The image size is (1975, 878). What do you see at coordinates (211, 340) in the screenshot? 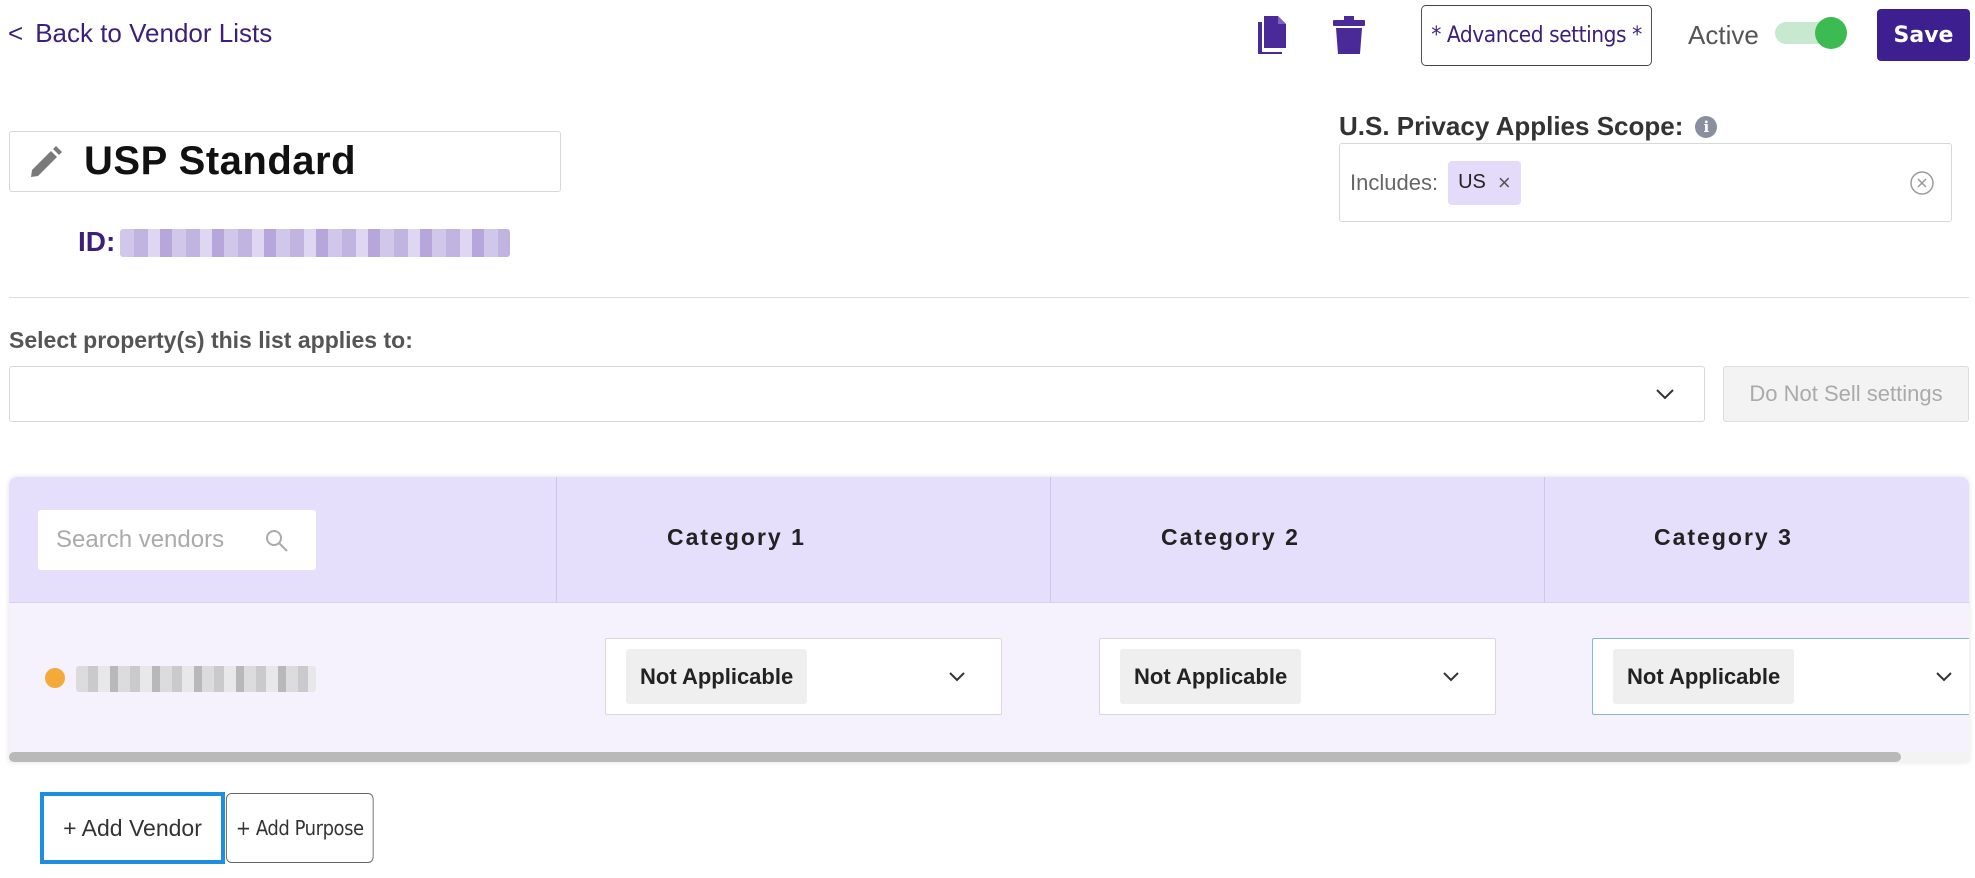
I see `properties-label: Select property(s) this list applies to:` at bounding box center [211, 340].